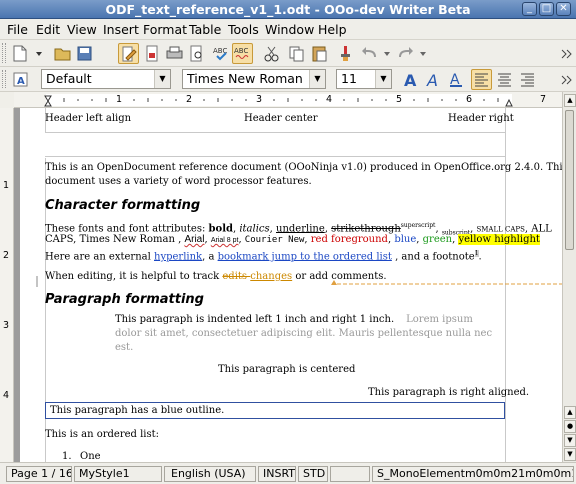 This screenshot has height=484, width=576. Describe the element at coordinates (418, 225) in the screenshot. I see `superscript-text: superscript` at that location.